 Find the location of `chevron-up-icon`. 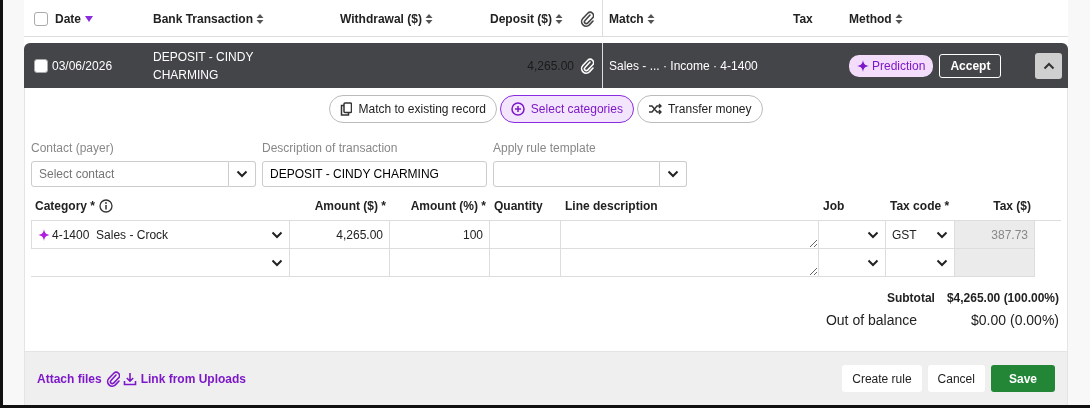

chevron-up-icon is located at coordinates (1048, 65).